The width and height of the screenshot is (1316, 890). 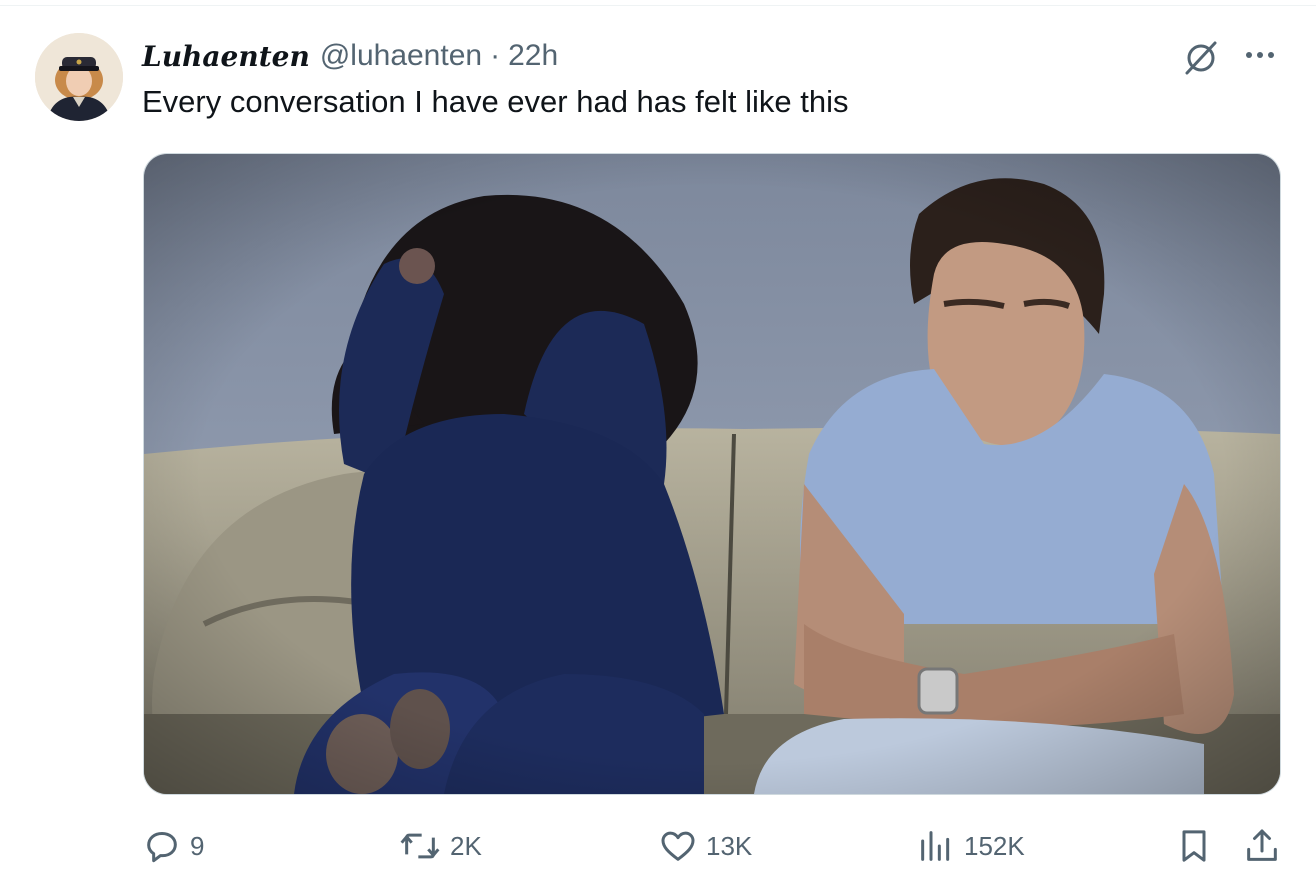 I want to click on views-button: 152K, so click(x=970, y=846).